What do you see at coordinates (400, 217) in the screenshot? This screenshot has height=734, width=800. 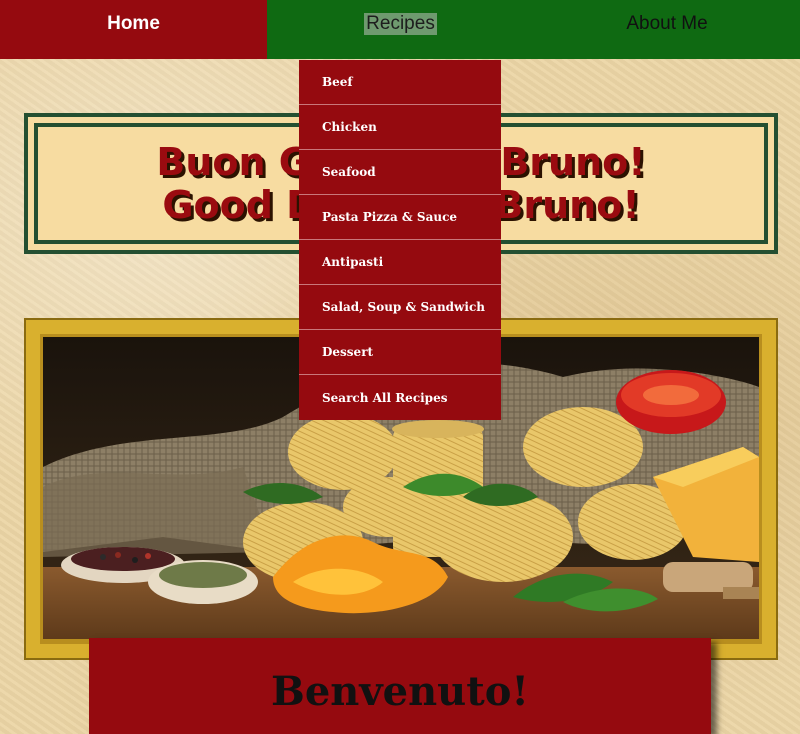 I see `dropdown-item-pasta-pizza-sauce: Pasta Pizza & Sauce` at bounding box center [400, 217].